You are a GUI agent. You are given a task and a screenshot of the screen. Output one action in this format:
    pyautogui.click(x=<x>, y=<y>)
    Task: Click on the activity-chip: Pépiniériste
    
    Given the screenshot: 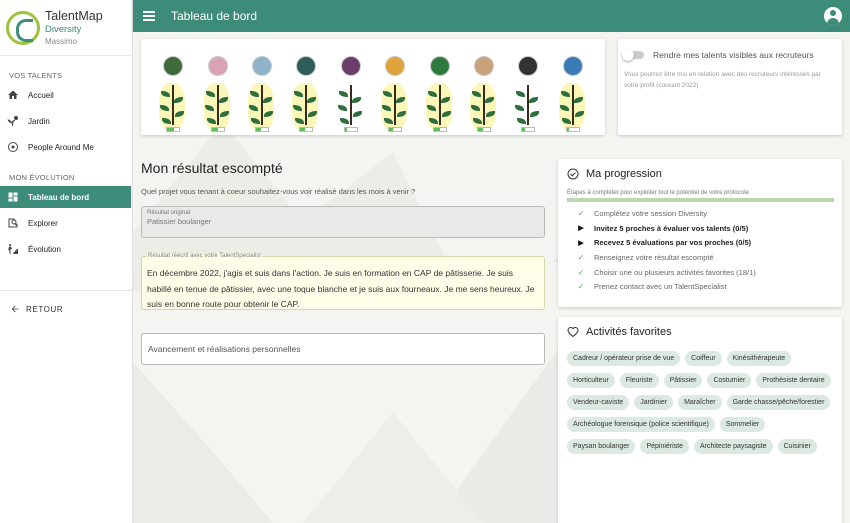 What is the action you would take?
    pyautogui.click(x=665, y=446)
    